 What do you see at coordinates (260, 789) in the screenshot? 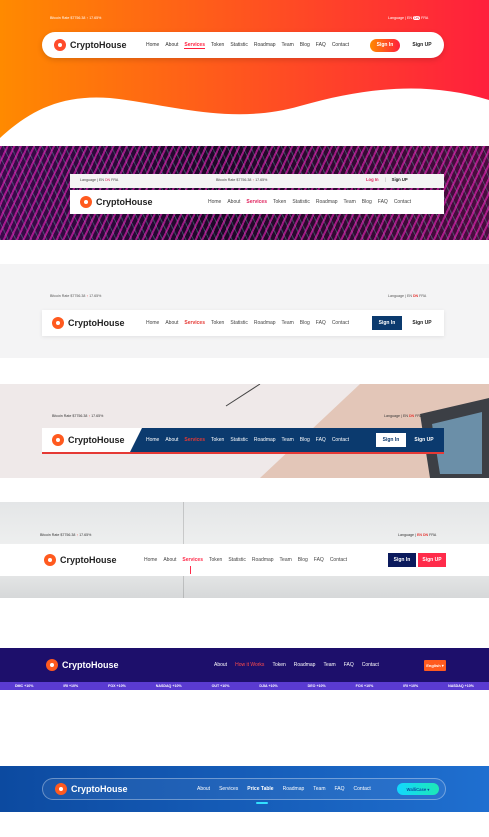
I see `nav-price-table: Price Table` at bounding box center [260, 789].